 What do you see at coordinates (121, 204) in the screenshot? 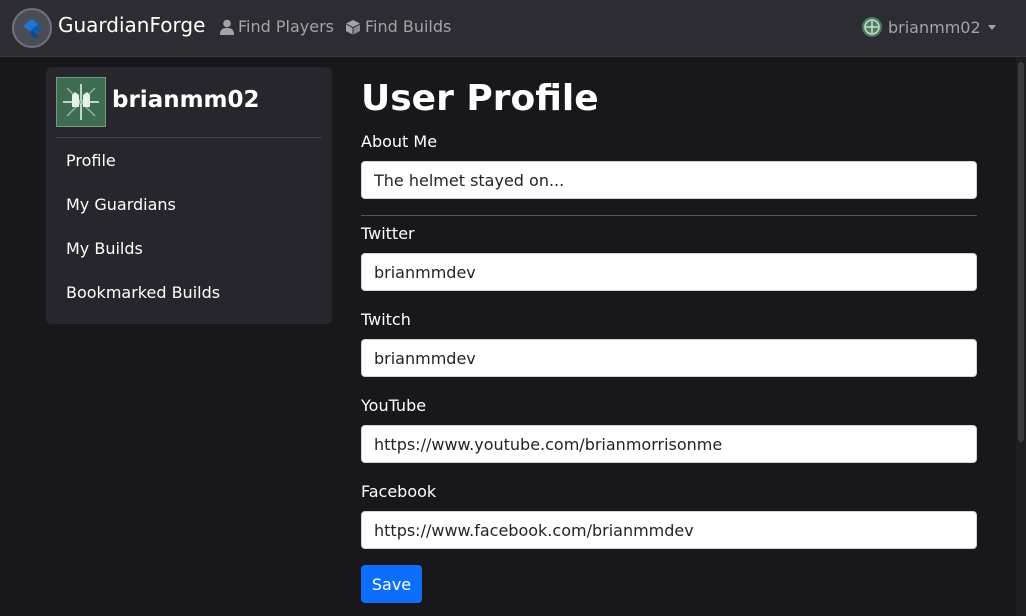
I see `sidebar-item-my-guardians: My Guardians` at bounding box center [121, 204].